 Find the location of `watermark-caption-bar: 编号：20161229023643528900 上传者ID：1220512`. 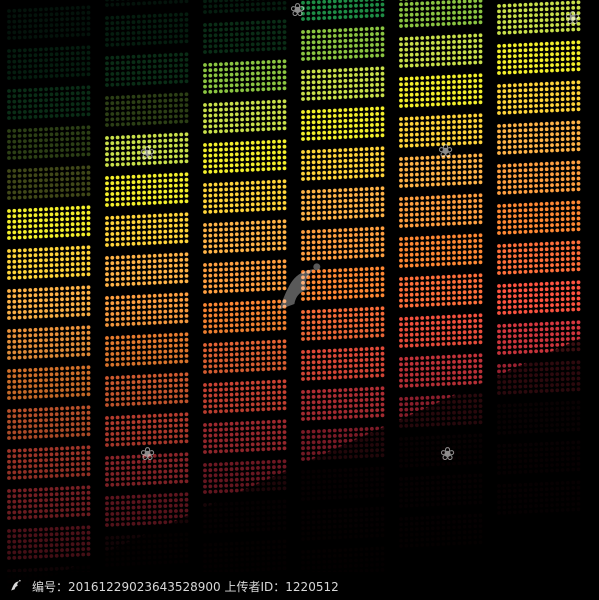

watermark-caption-bar: 编号：20161229023643528900 上传者ID：1220512 is located at coordinates (299, 586).